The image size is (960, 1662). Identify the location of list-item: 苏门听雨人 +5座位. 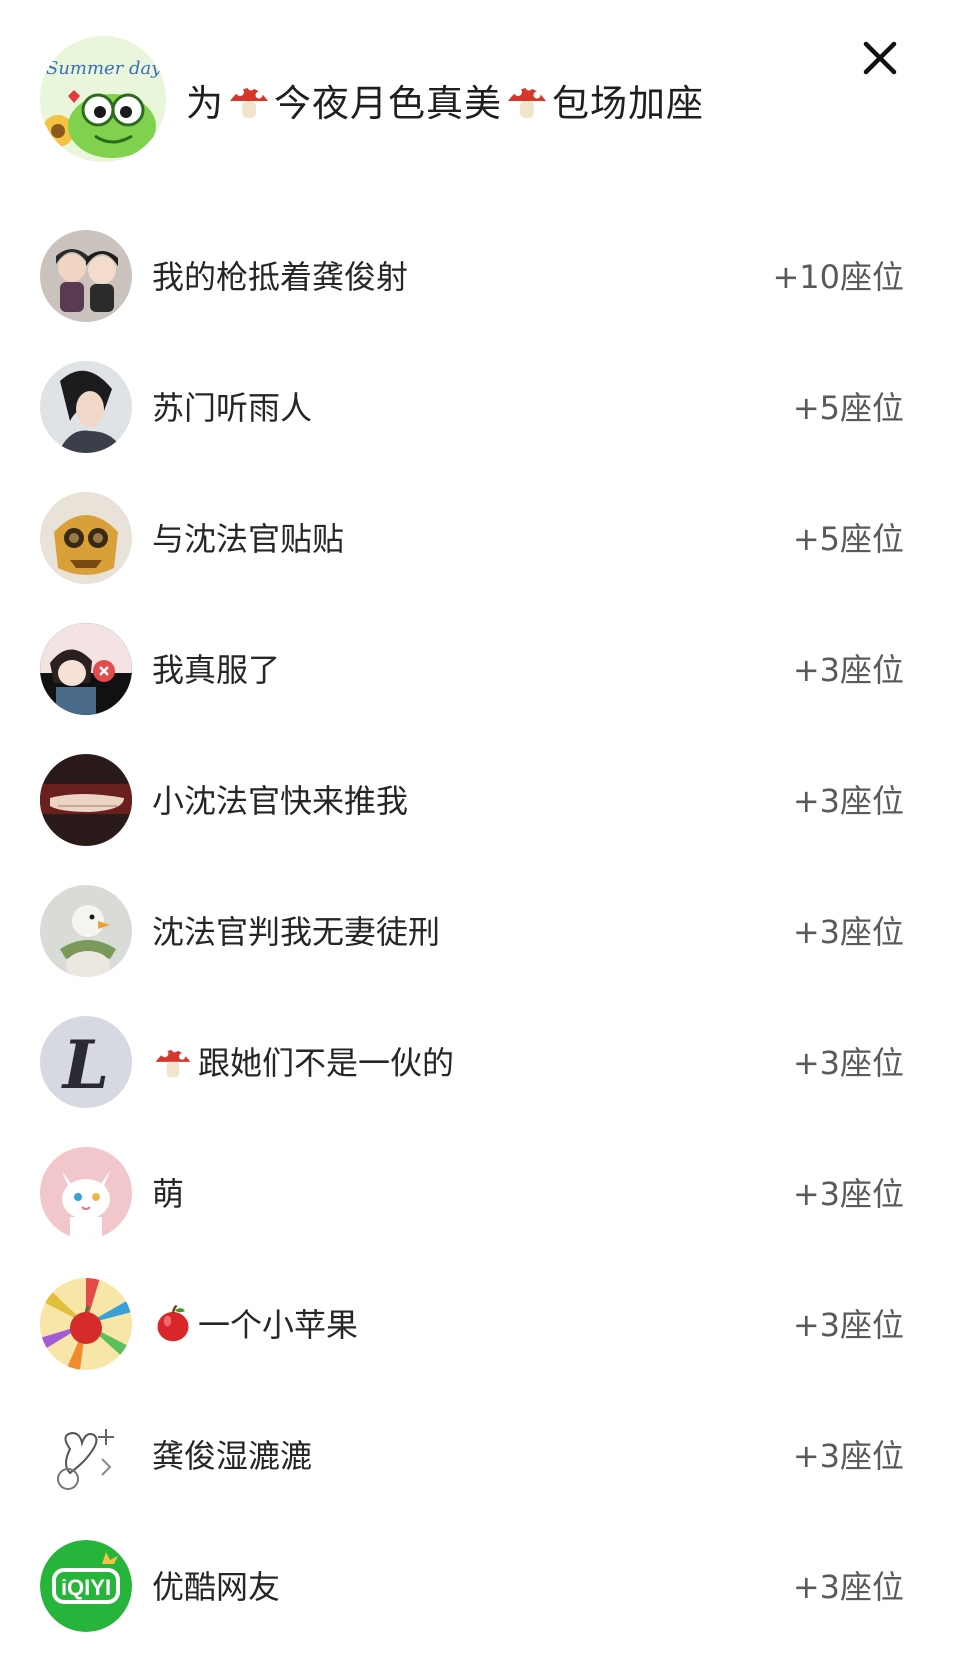
(480, 406).